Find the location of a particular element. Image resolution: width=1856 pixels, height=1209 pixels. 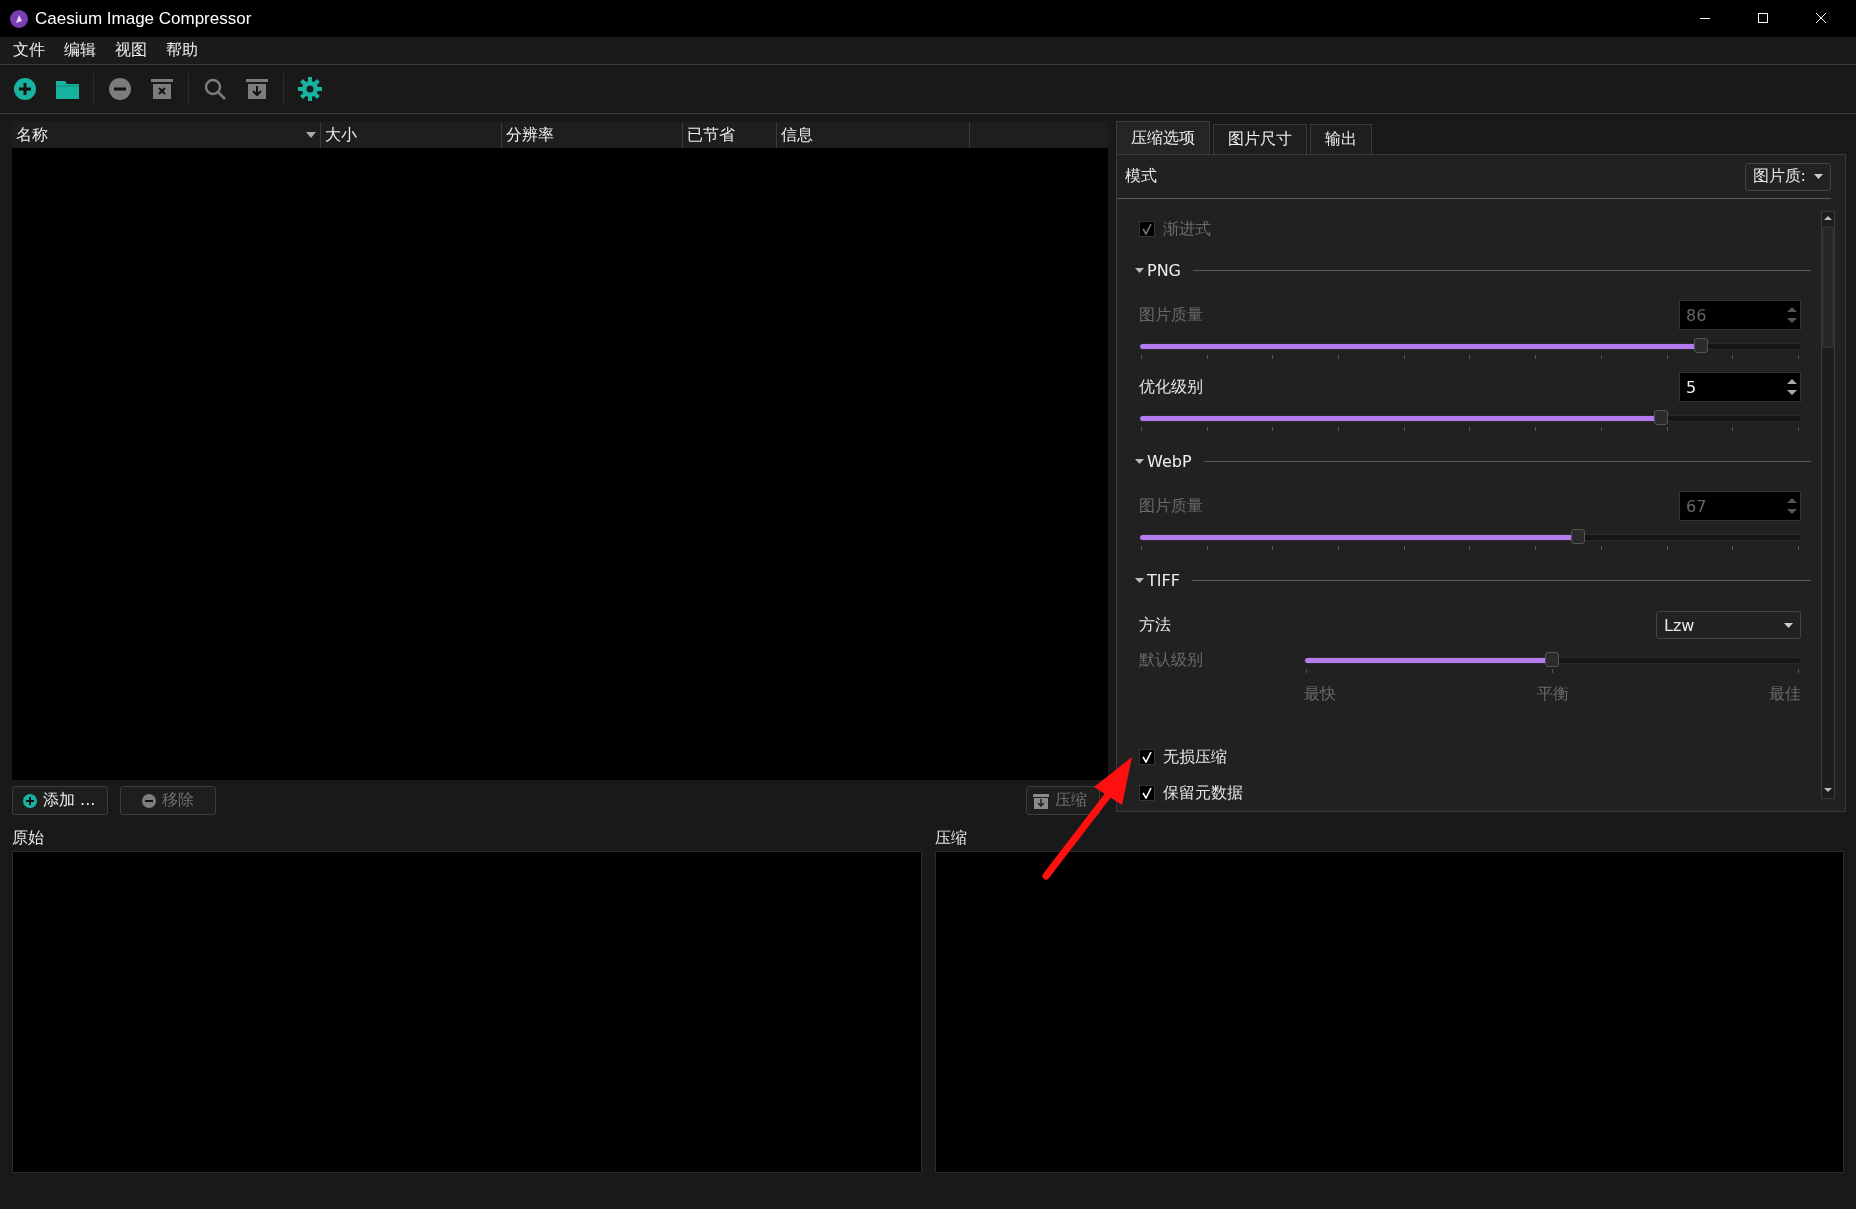

preview-label: 原始 is located at coordinates (28, 837).